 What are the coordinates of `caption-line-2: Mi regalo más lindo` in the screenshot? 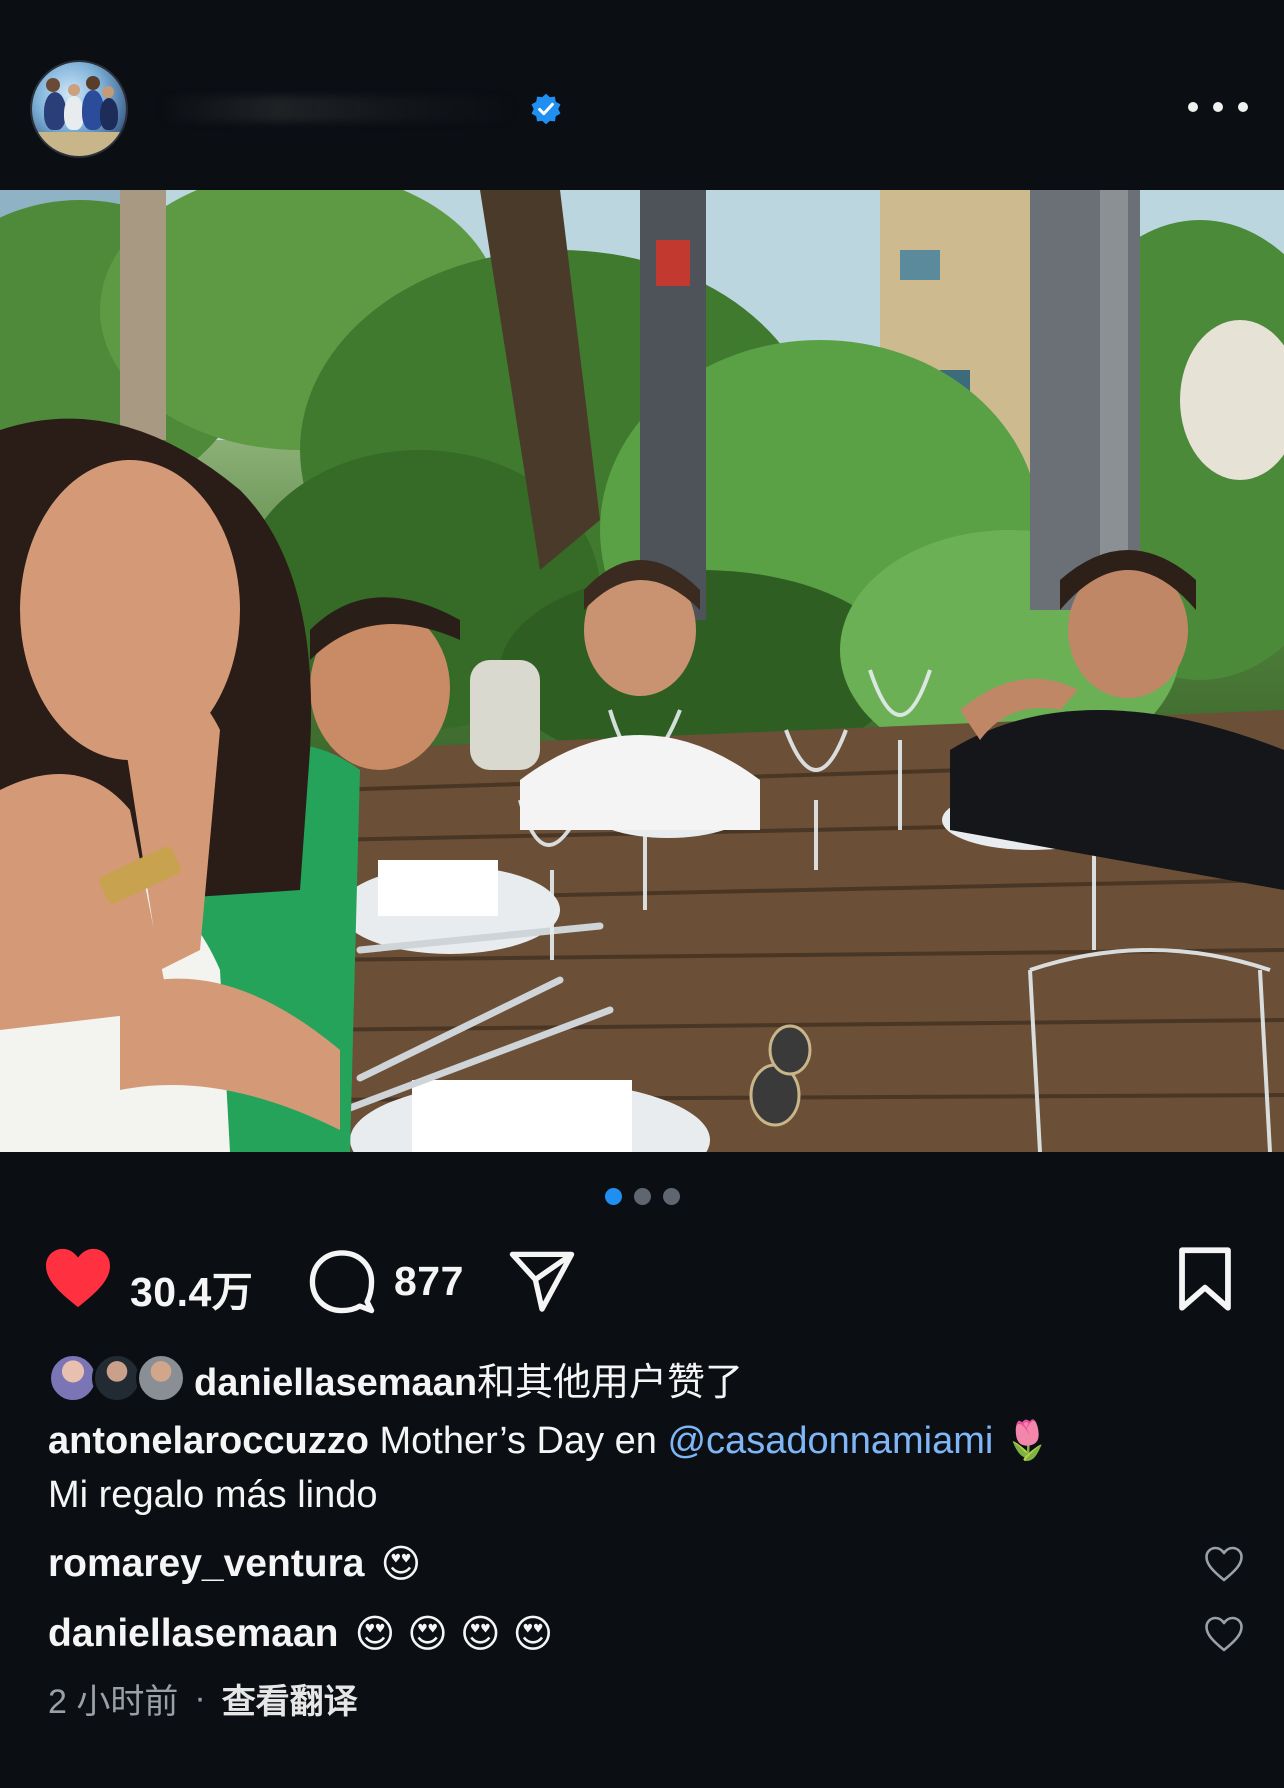 It's located at (213, 1495).